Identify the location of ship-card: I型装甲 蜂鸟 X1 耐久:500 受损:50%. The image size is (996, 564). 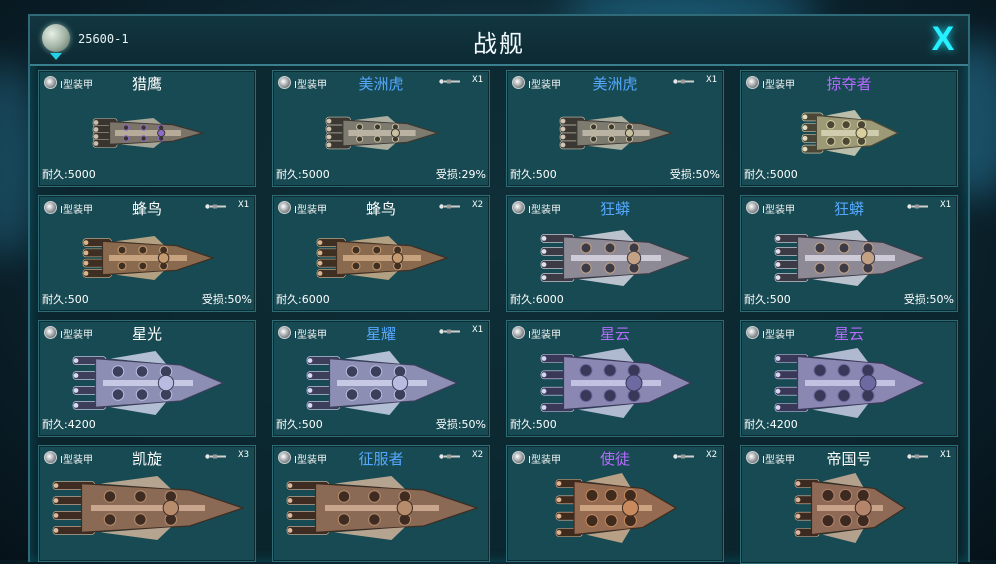
(147, 253).